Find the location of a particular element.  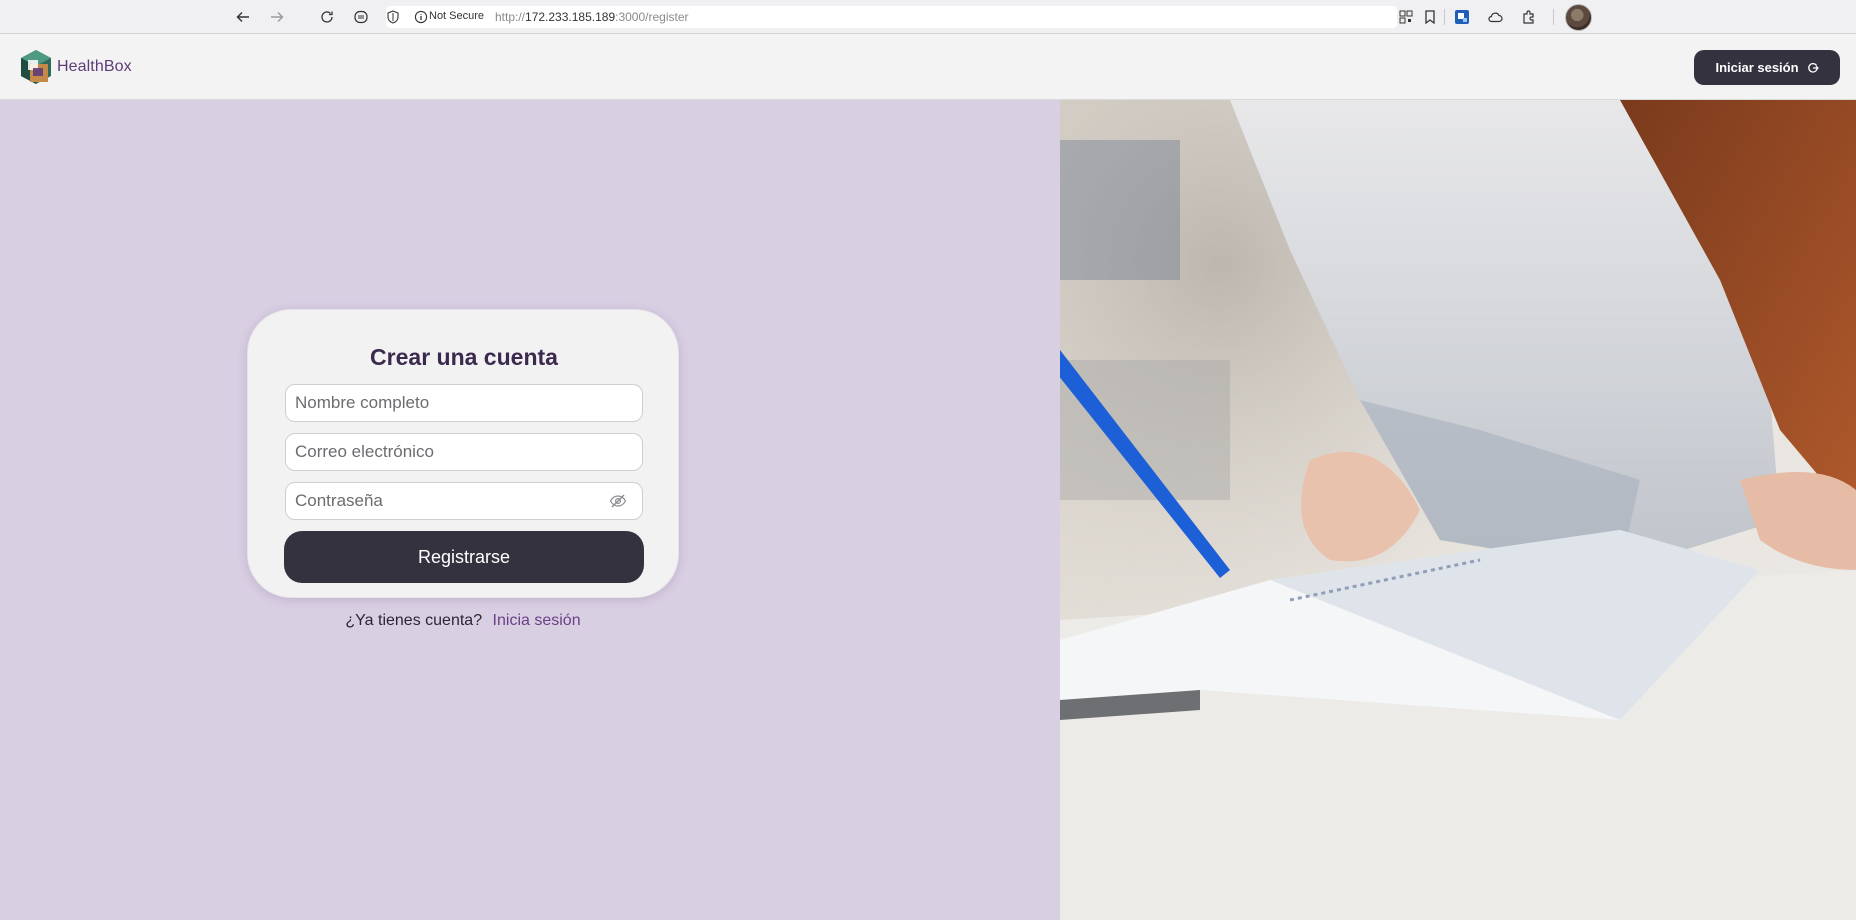

signin-prompt-text: ¿Ya tienes cuenta? is located at coordinates (414, 620).